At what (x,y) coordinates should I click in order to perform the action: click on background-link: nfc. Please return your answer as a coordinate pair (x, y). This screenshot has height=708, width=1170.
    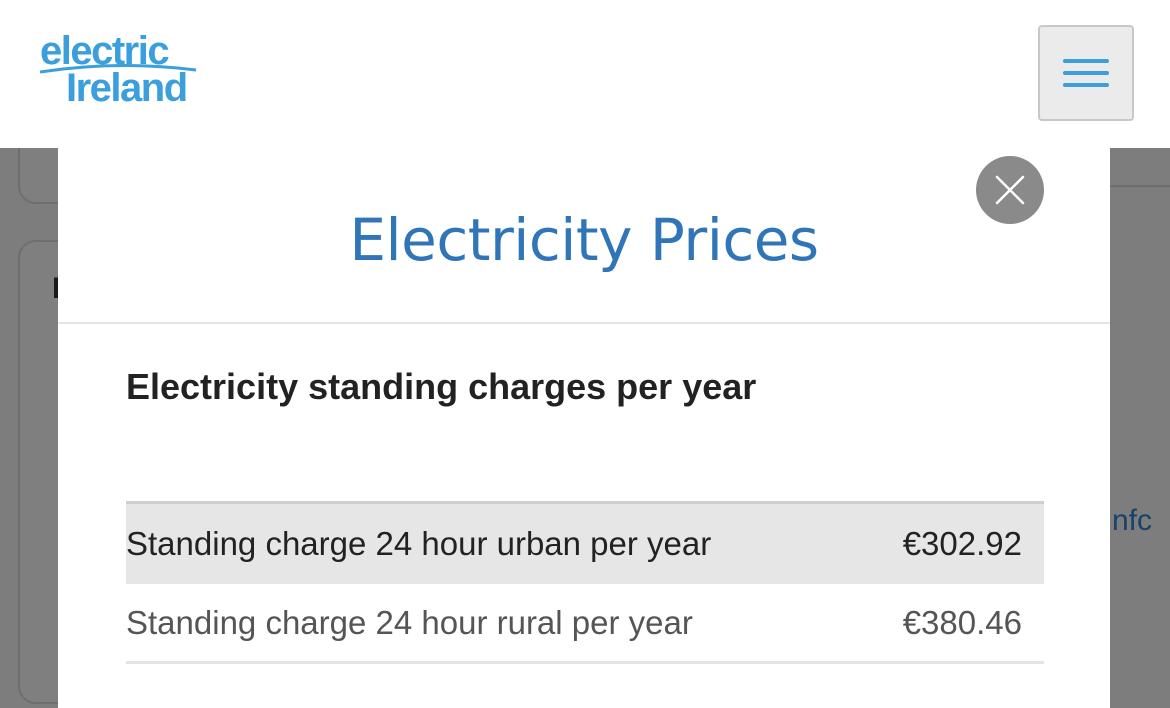
    Looking at the image, I should click on (1132, 520).